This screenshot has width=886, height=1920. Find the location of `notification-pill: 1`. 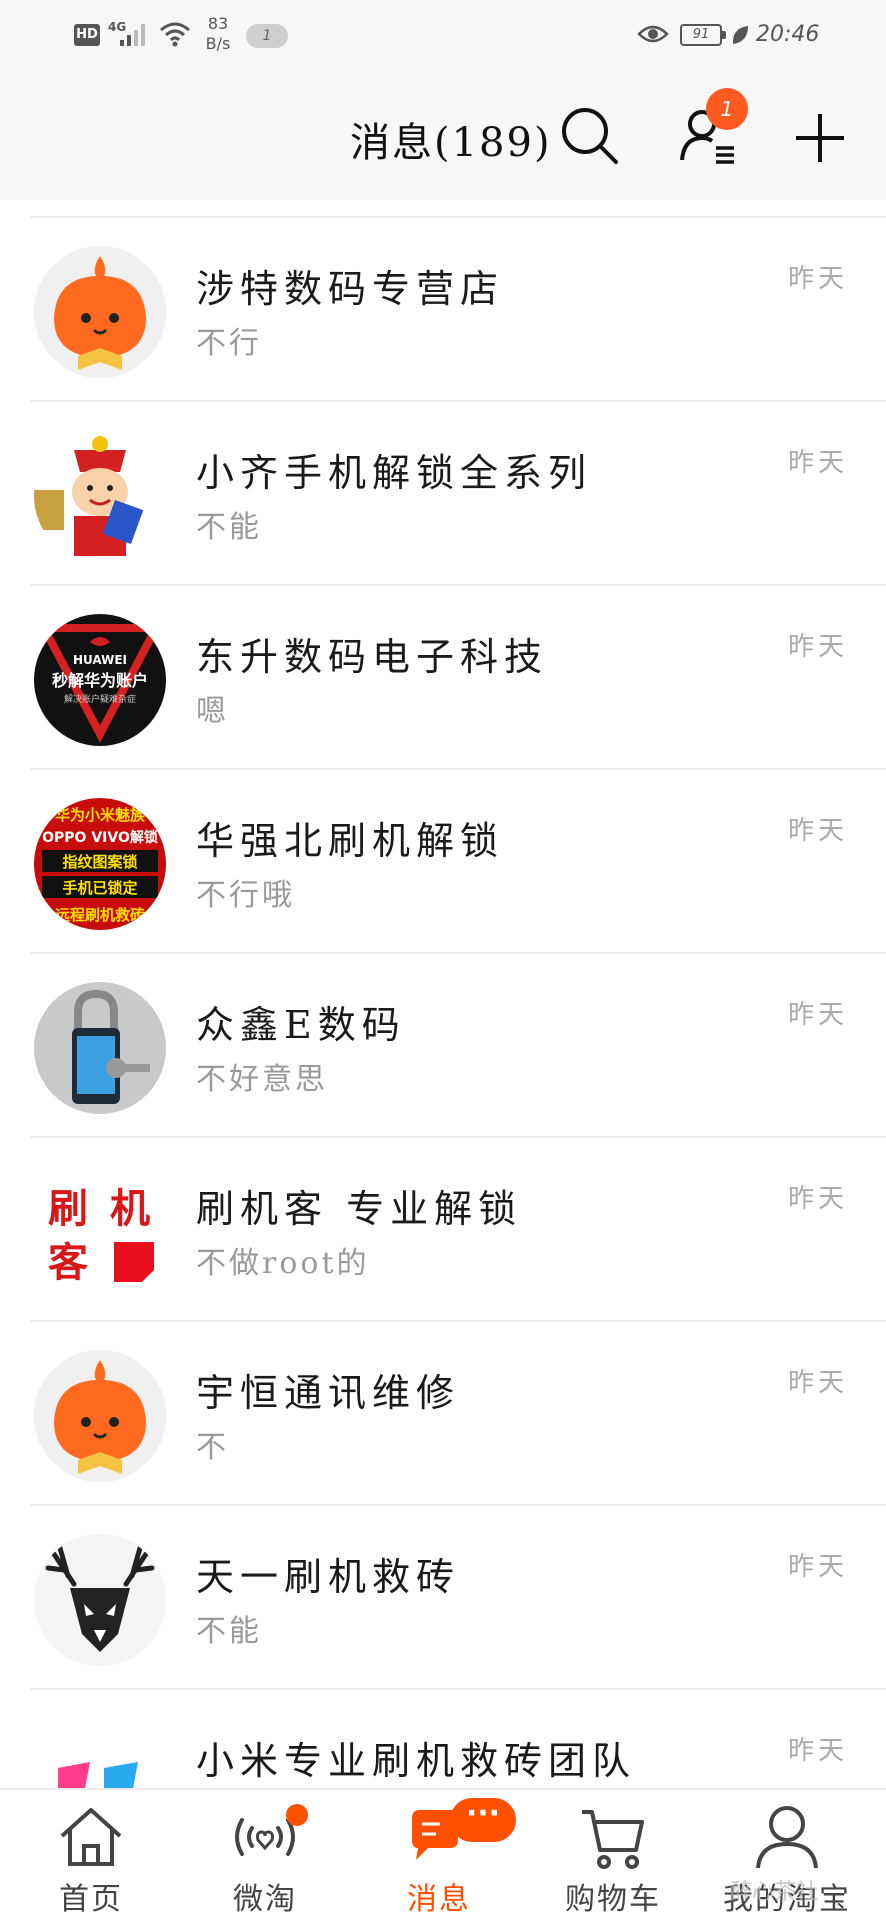

notification-pill: 1 is located at coordinates (267, 36).